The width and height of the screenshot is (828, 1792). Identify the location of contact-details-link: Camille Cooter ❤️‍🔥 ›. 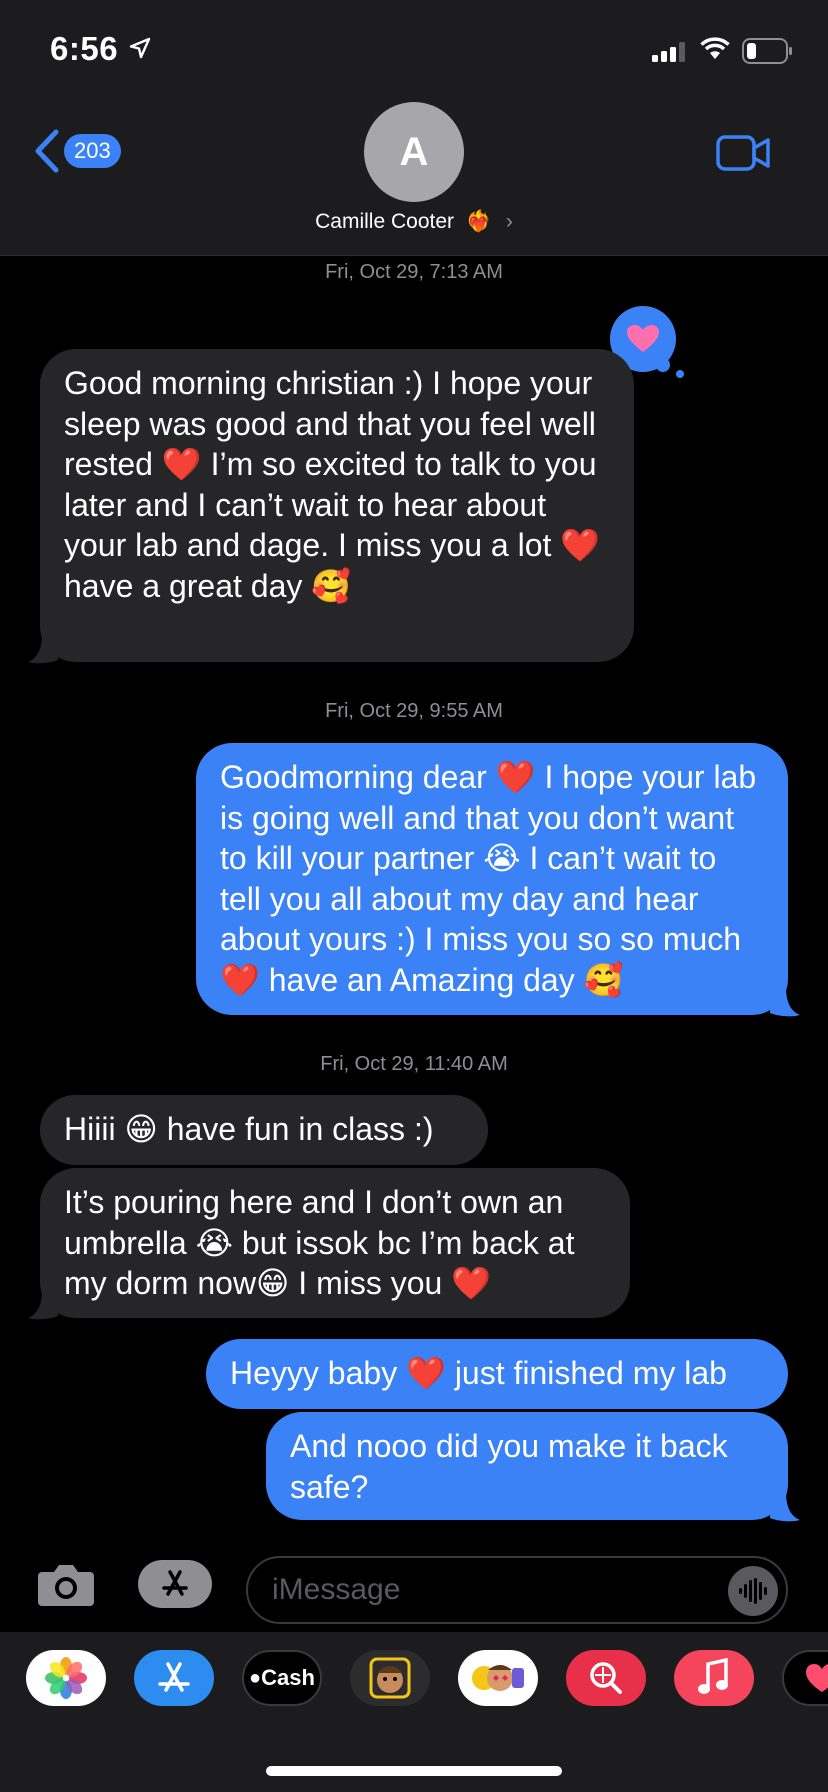
(414, 222).